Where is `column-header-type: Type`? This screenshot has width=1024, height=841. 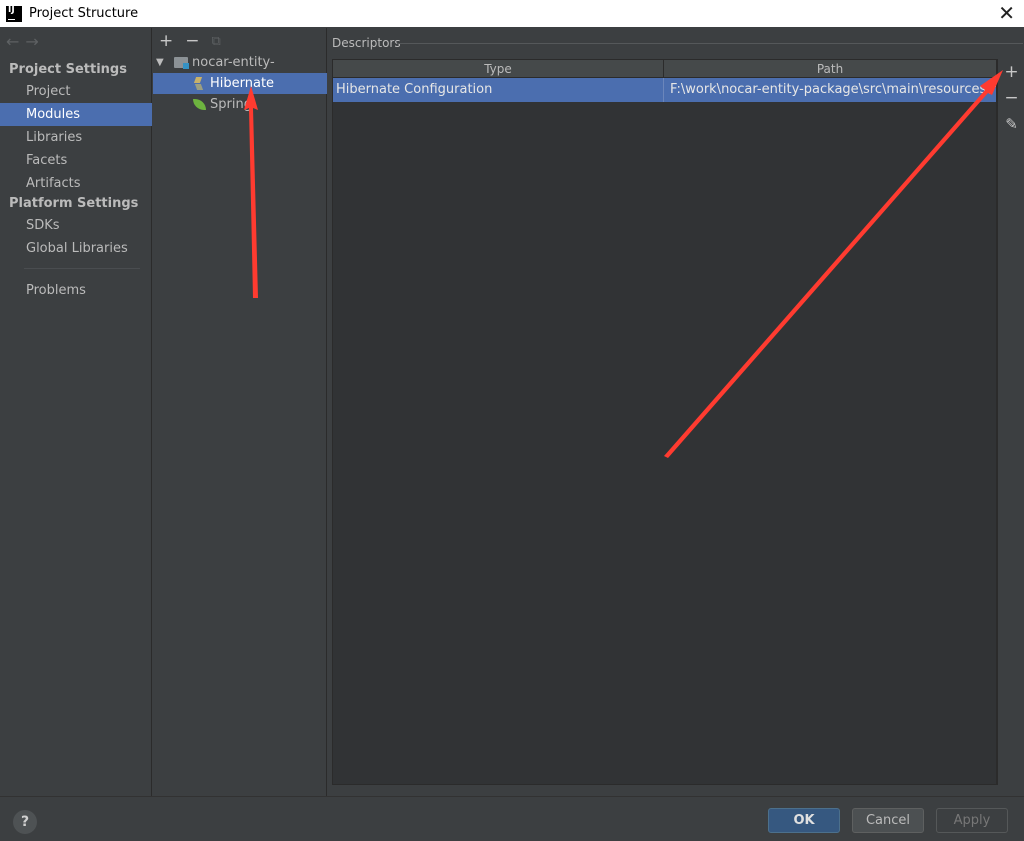 column-header-type: Type is located at coordinates (498, 69).